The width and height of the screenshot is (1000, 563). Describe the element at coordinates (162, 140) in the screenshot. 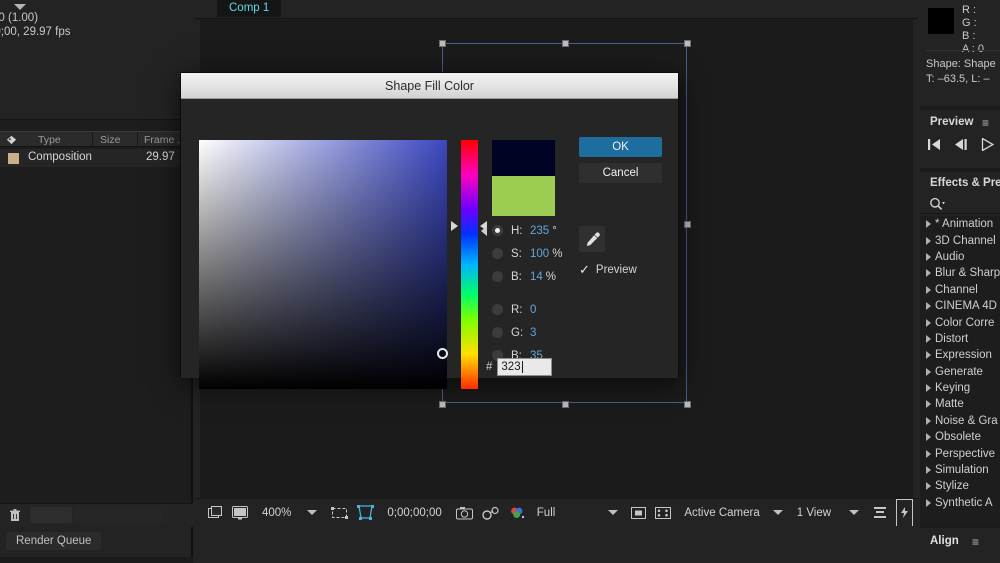

I see `column-header-frame-rate: Frame .` at that location.